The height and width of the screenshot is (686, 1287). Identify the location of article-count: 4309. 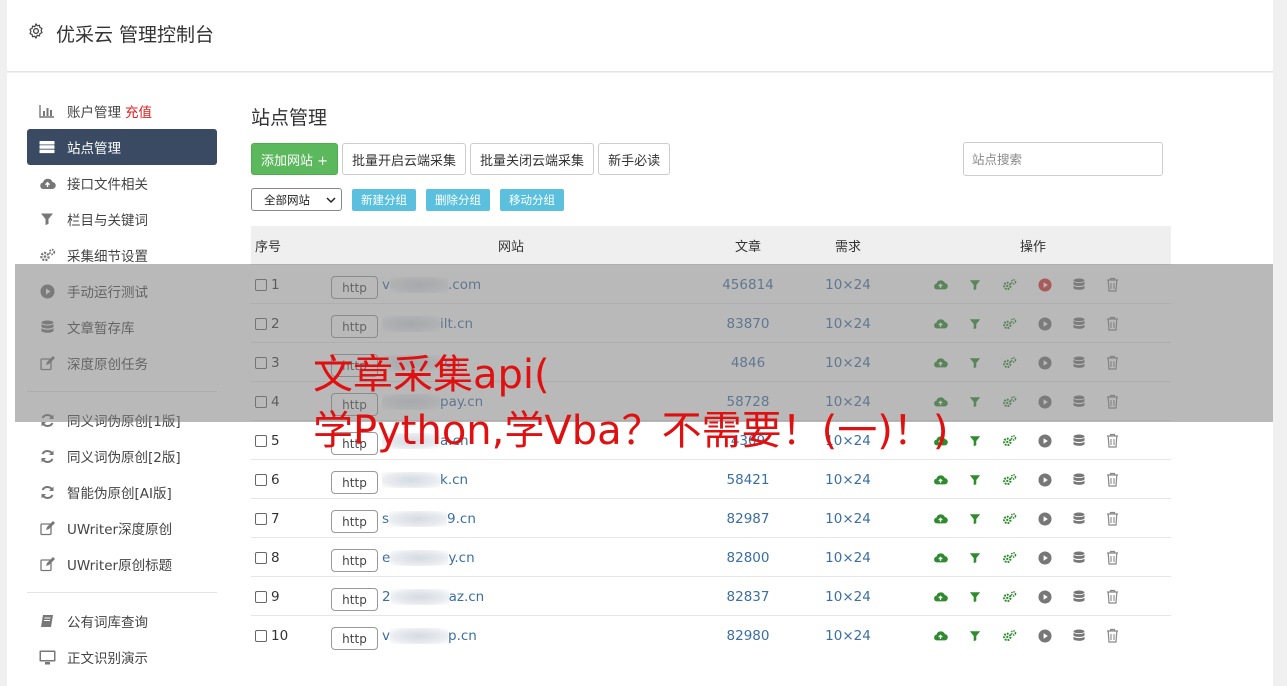
(748, 440).